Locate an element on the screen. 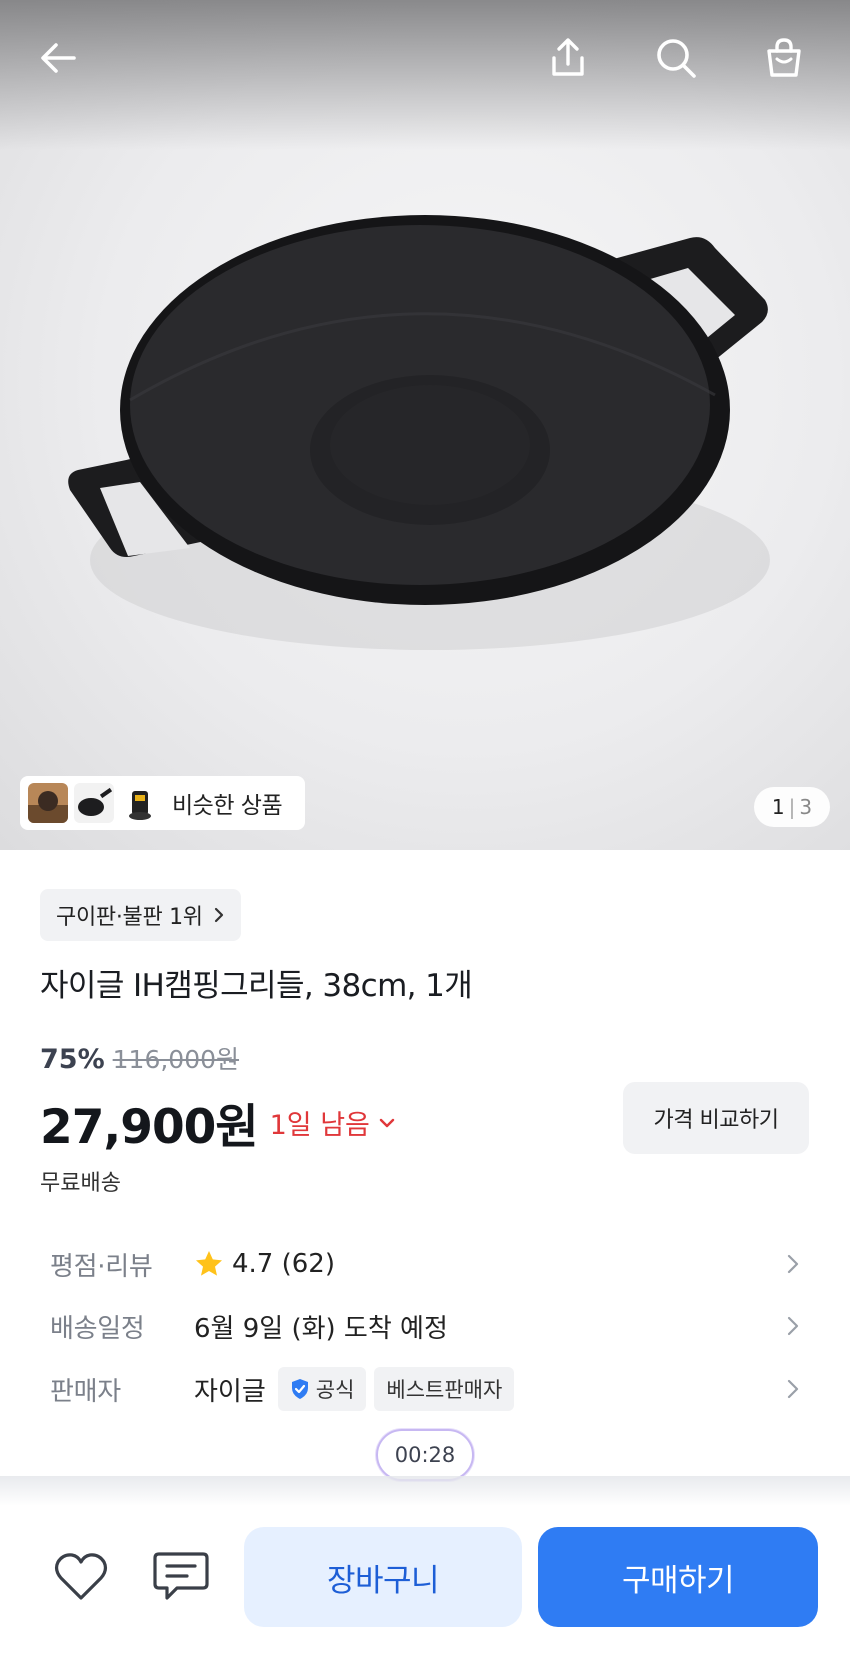  discount-rate: 75% is located at coordinates (72, 1059).